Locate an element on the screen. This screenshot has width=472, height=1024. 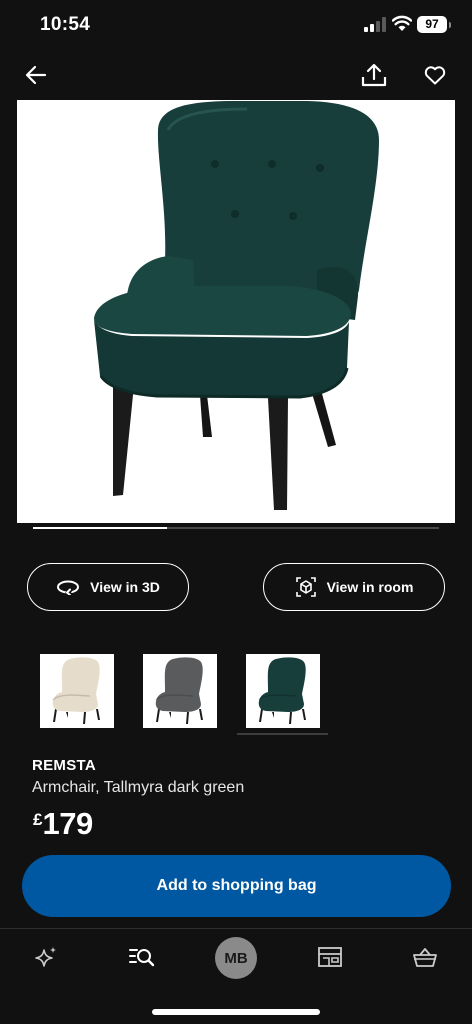
home-indicator is located at coordinates (236, 1012).